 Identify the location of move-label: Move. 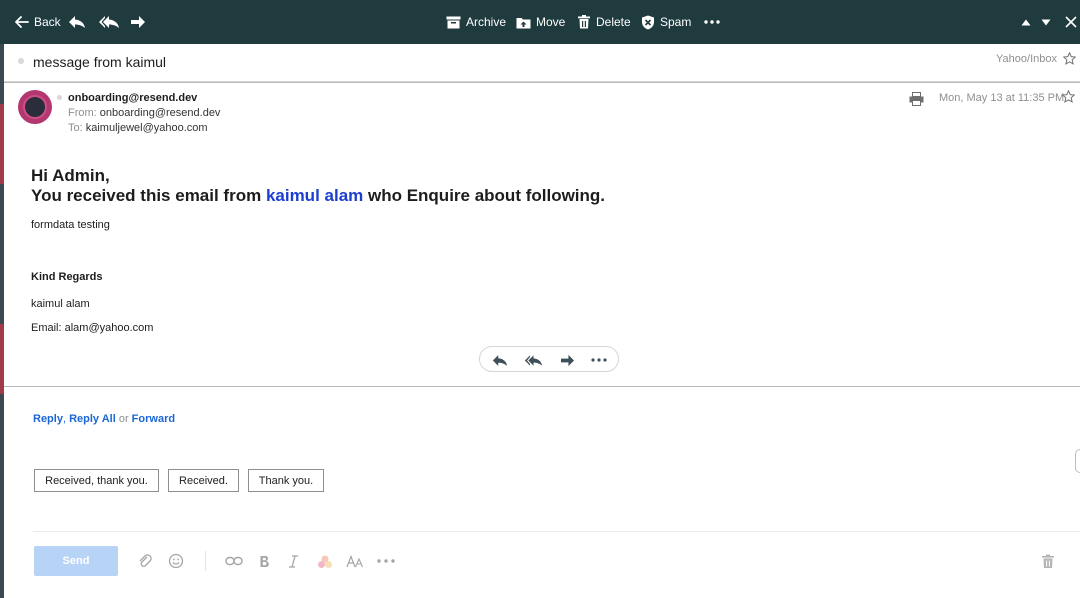
(551, 22).